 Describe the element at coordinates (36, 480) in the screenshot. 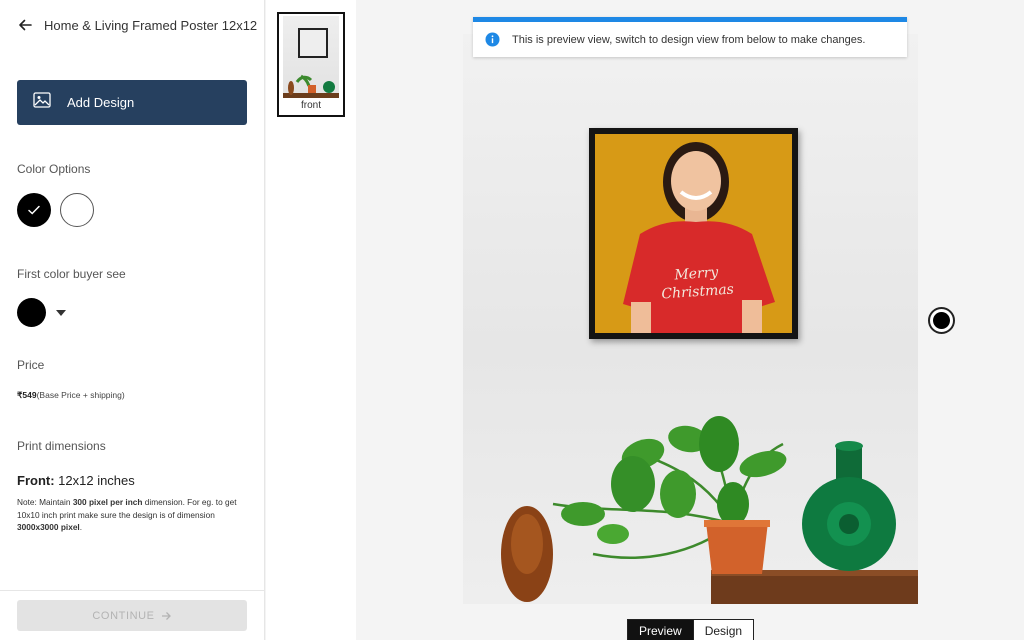

I see `front-dimension-label: Front:` at that location.